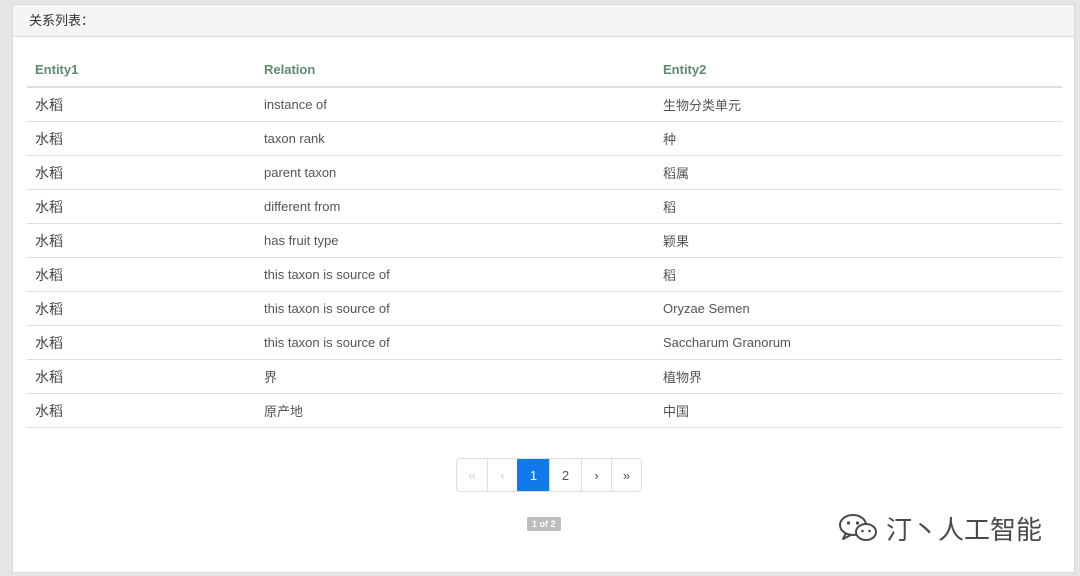 The height and width of the screenshot is (576, 1080). What do you see at coordinates (455, 206) in the screenshot?
I see `cell-relation: different from` at bounding box center [455, 206].